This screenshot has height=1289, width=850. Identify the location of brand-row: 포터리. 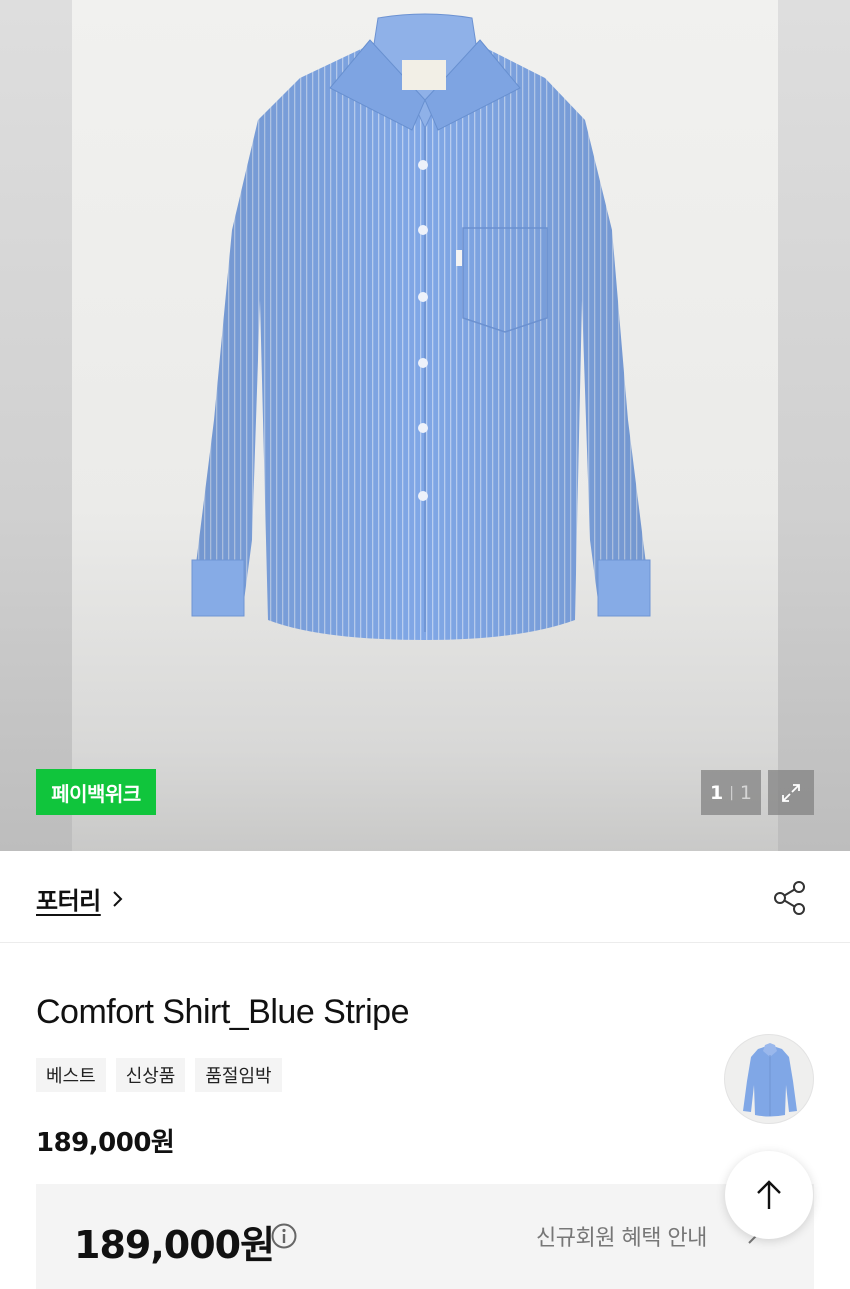
(425, 897).